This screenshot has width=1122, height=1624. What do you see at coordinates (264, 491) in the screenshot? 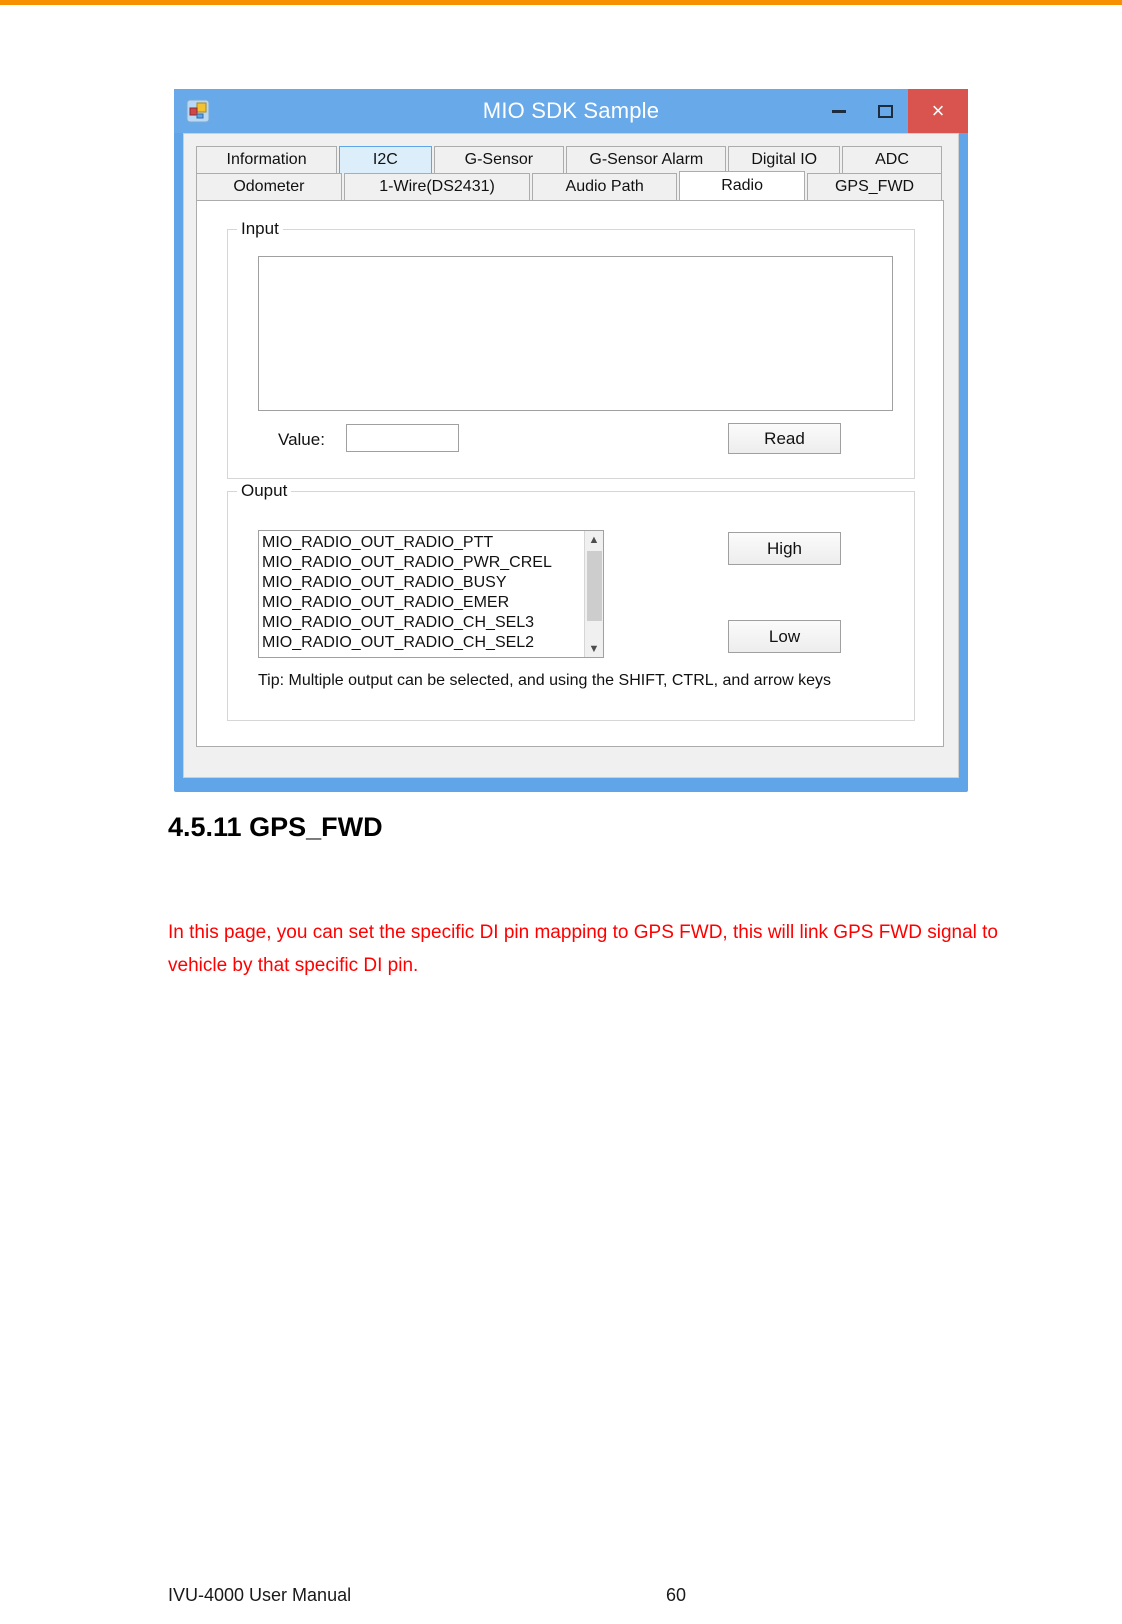
I see `output-groupbox-label: Ouput` at bounding box center [264, 491].